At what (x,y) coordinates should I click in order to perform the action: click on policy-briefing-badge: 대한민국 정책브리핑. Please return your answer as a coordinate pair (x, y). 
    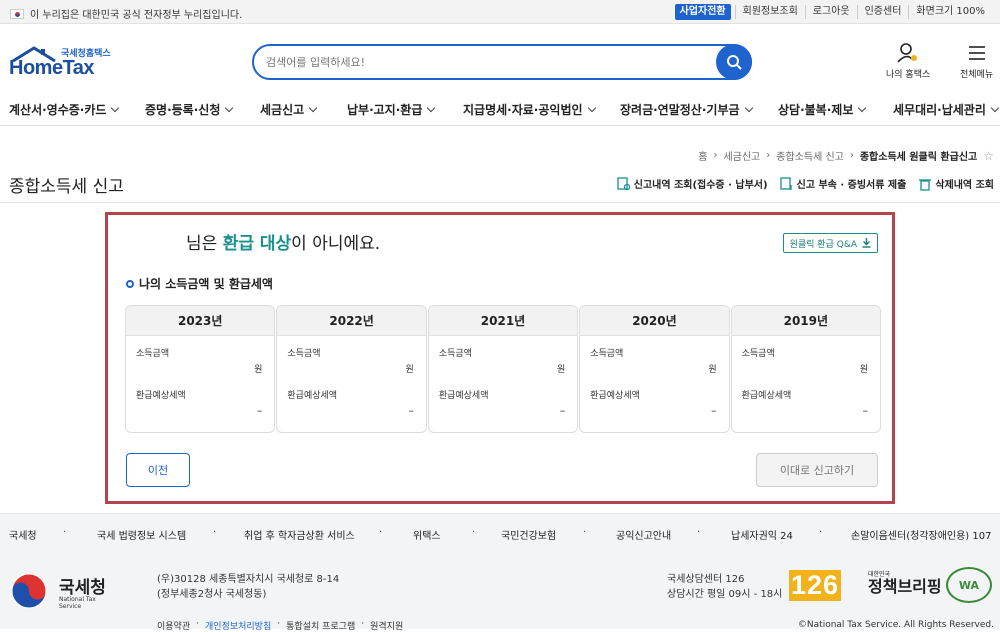
    Looking at the image, I should click on (905, 584).